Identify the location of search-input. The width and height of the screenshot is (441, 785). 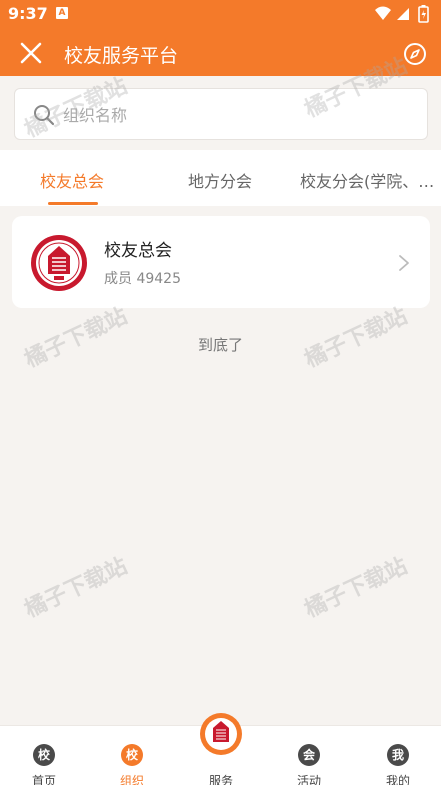
(238, 115).